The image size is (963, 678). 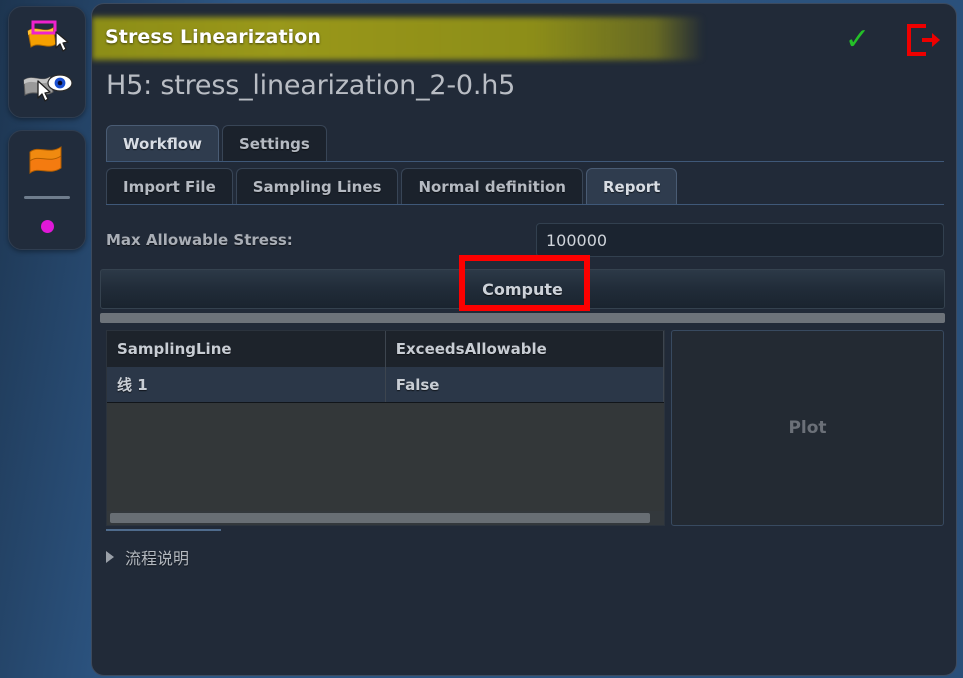 What do you see at coordinates (631, 186) in the screenshot?
I see `tab-report: Report` at bounding box center [631, 186].